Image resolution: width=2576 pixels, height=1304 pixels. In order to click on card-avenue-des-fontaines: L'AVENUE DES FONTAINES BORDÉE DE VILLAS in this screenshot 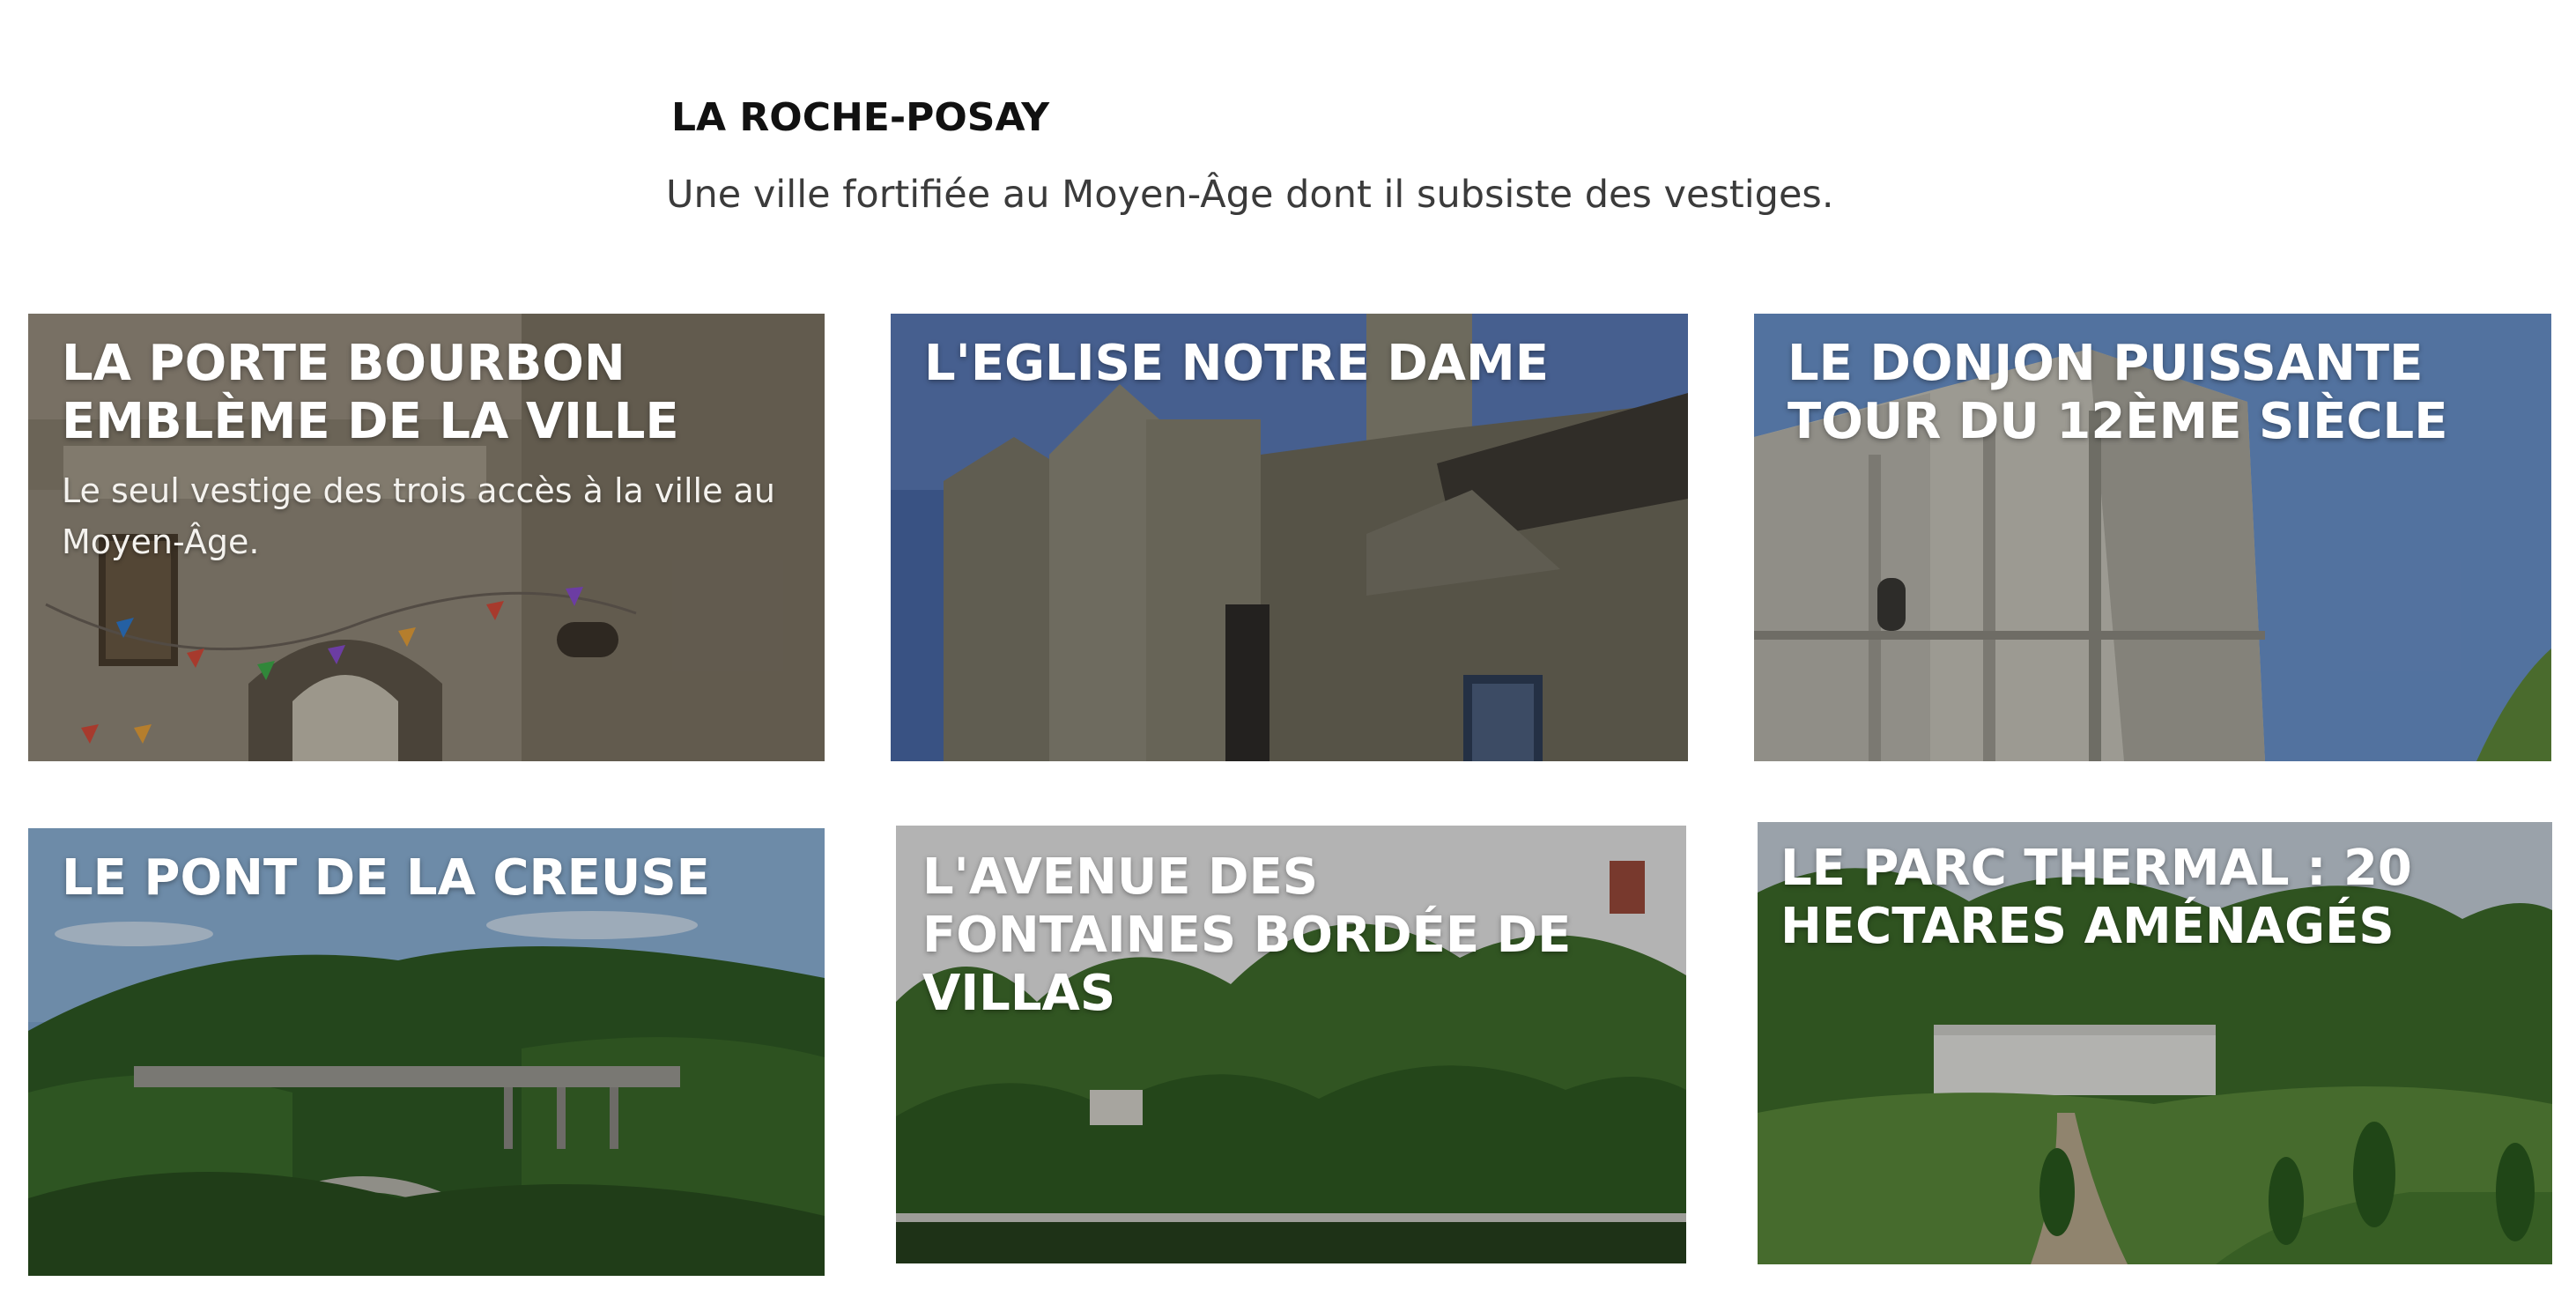, I will do `click(1291, 1045)`.